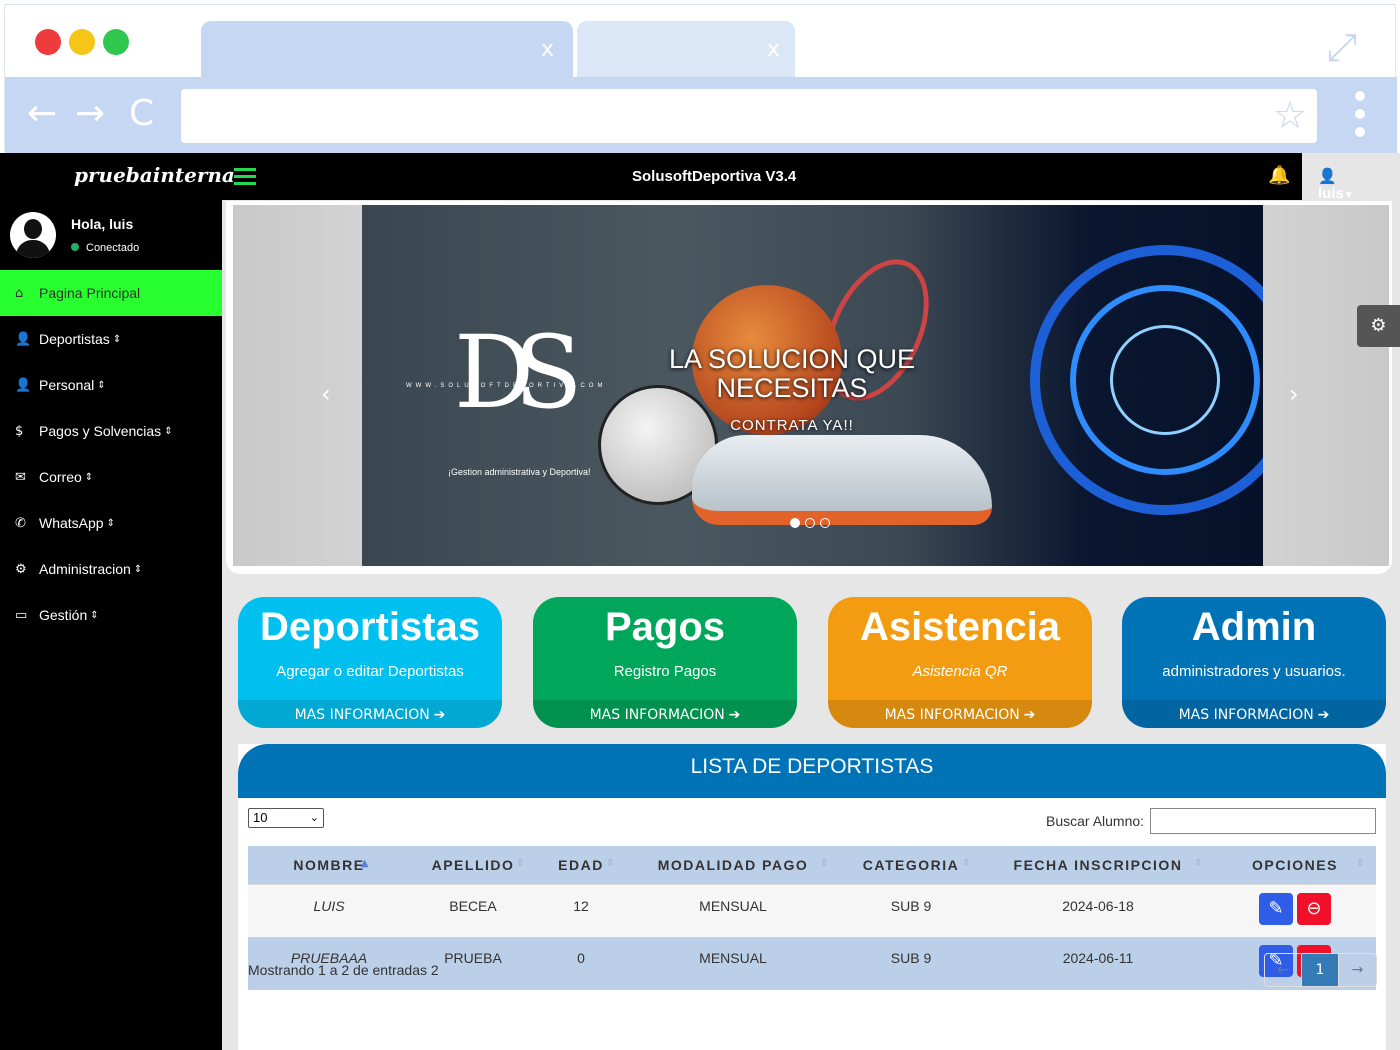 The image size is (1400, 1050). I want to click on sidebar-item-personal: 👤 Personal ⇕, so click(111, 385).